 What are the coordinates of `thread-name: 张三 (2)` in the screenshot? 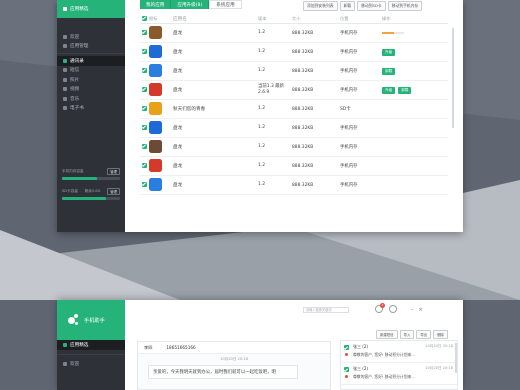 It's located at (360, 368).